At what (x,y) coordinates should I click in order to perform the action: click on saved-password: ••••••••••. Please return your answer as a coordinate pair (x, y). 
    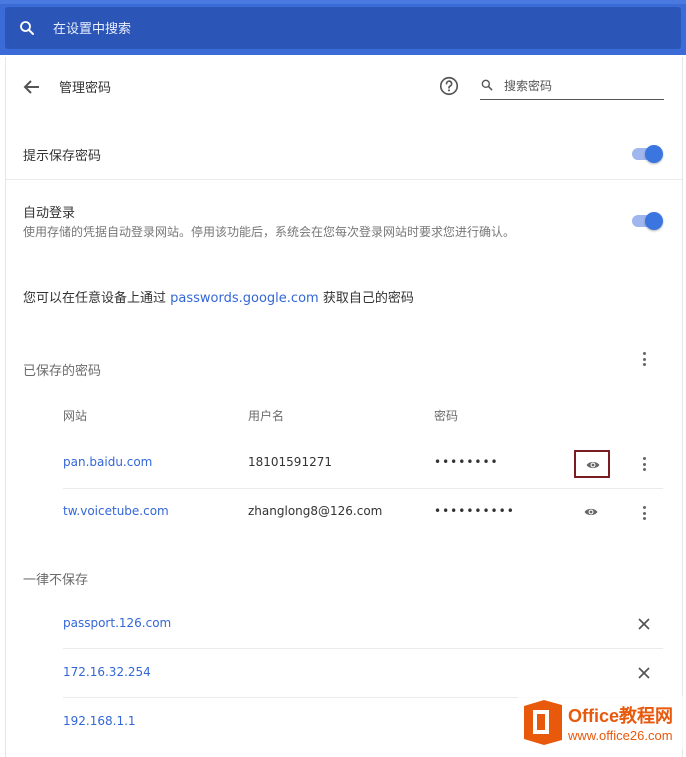
    Looking at the image, I should click on (474, 511).